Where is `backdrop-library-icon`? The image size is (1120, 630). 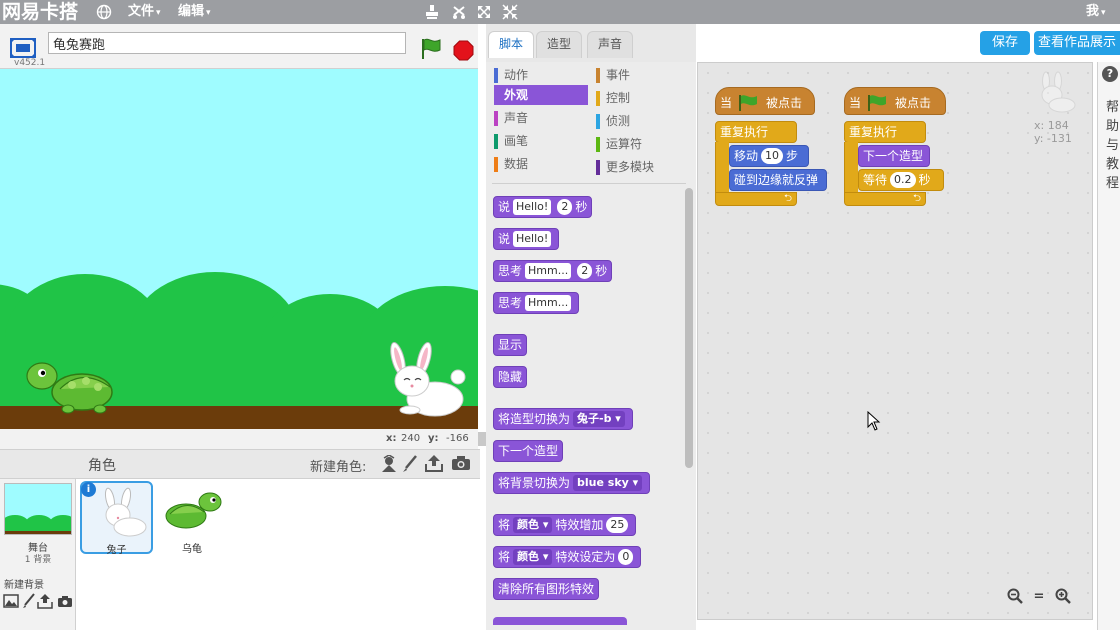 backdrop-library-icon is located at coordinates (11, 602).